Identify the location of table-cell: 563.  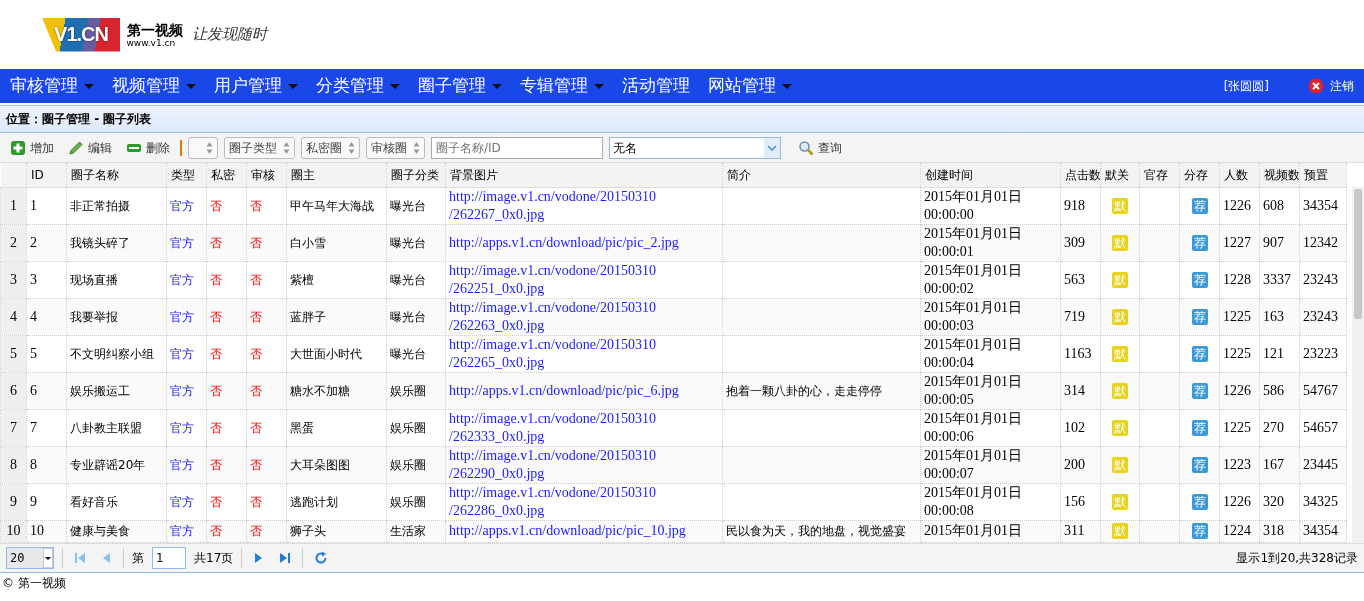
(1074, 279).